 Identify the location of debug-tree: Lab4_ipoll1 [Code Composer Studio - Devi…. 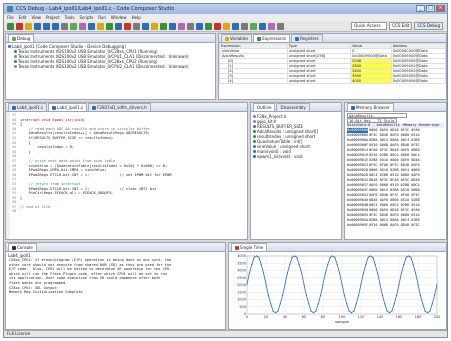
(110, 56).